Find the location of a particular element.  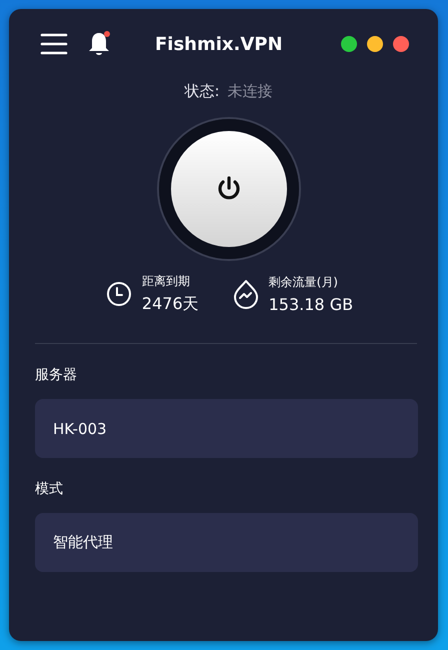

bell-icon is located at coordinates (100, 44).